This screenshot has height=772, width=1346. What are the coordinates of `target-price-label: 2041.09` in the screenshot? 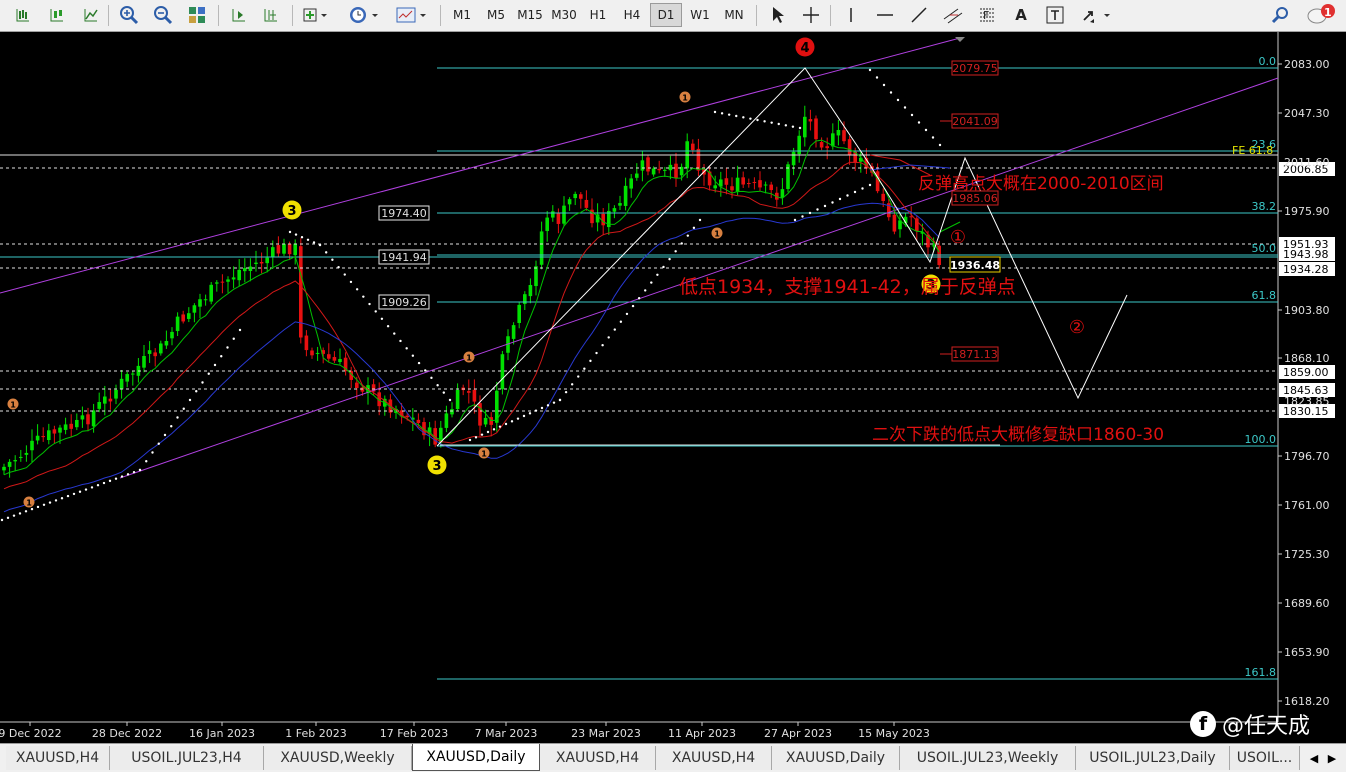 It's located at (975, 121).